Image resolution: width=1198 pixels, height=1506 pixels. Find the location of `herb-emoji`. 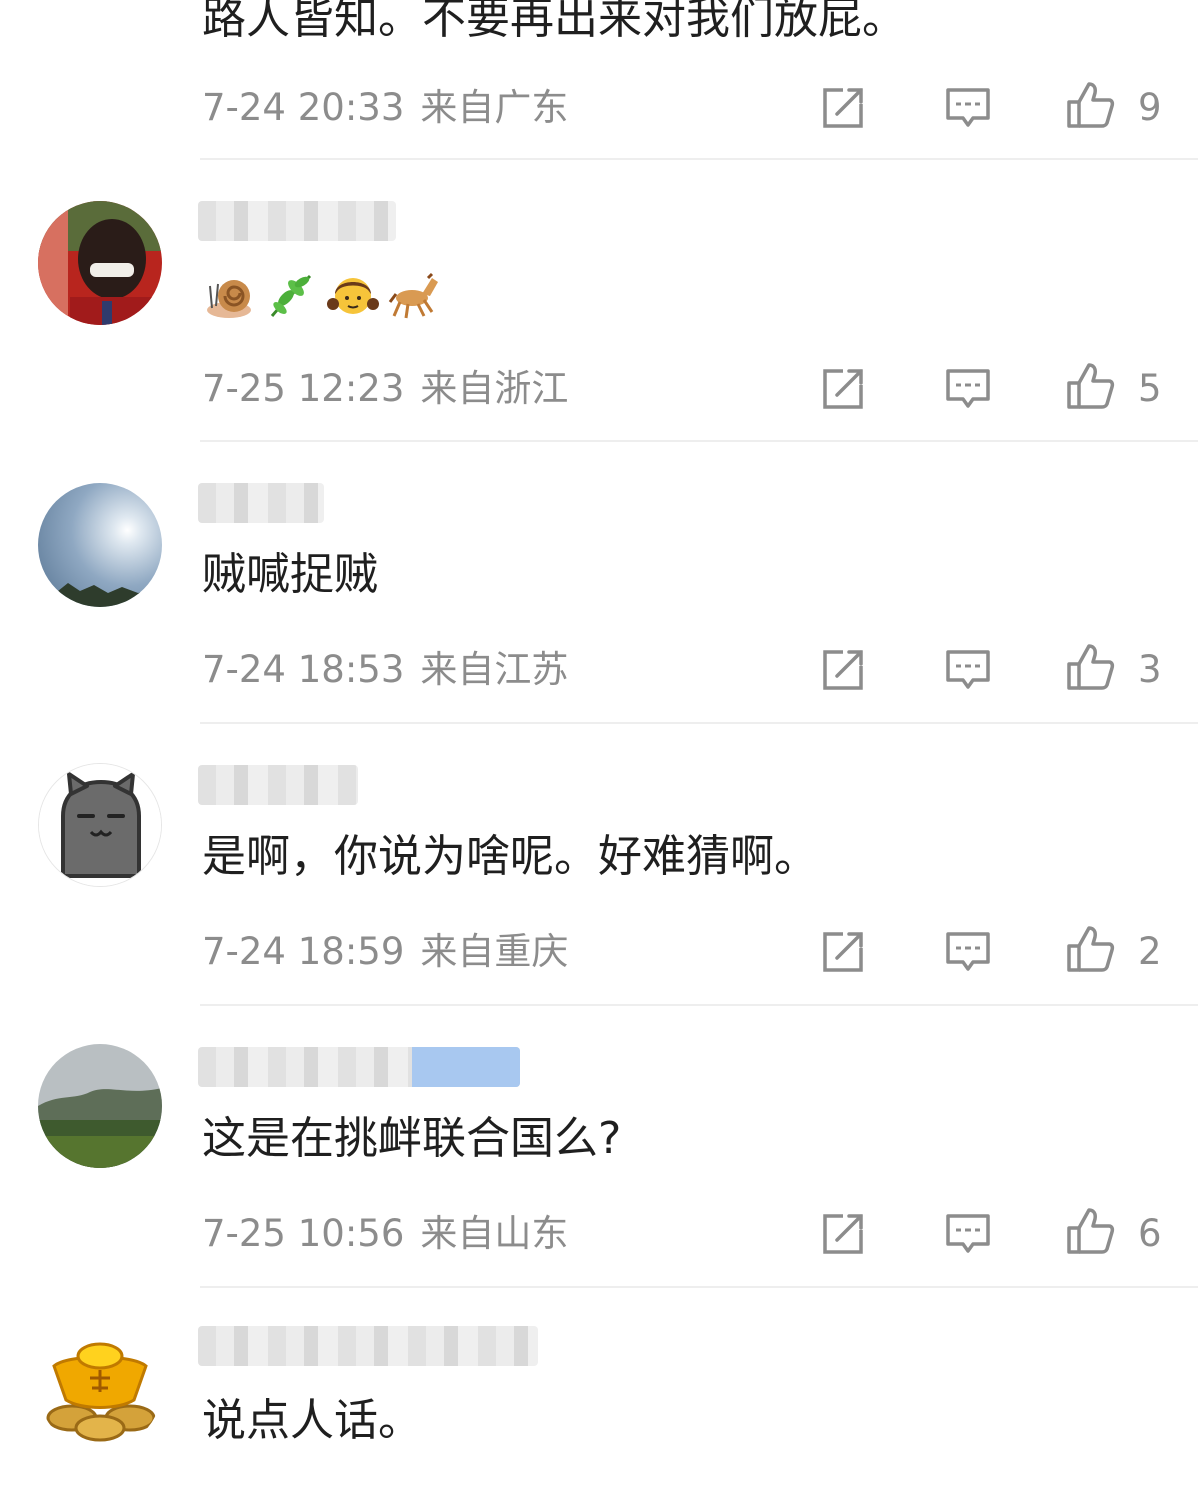

herb-emoji is located at coordinates (291, 295).